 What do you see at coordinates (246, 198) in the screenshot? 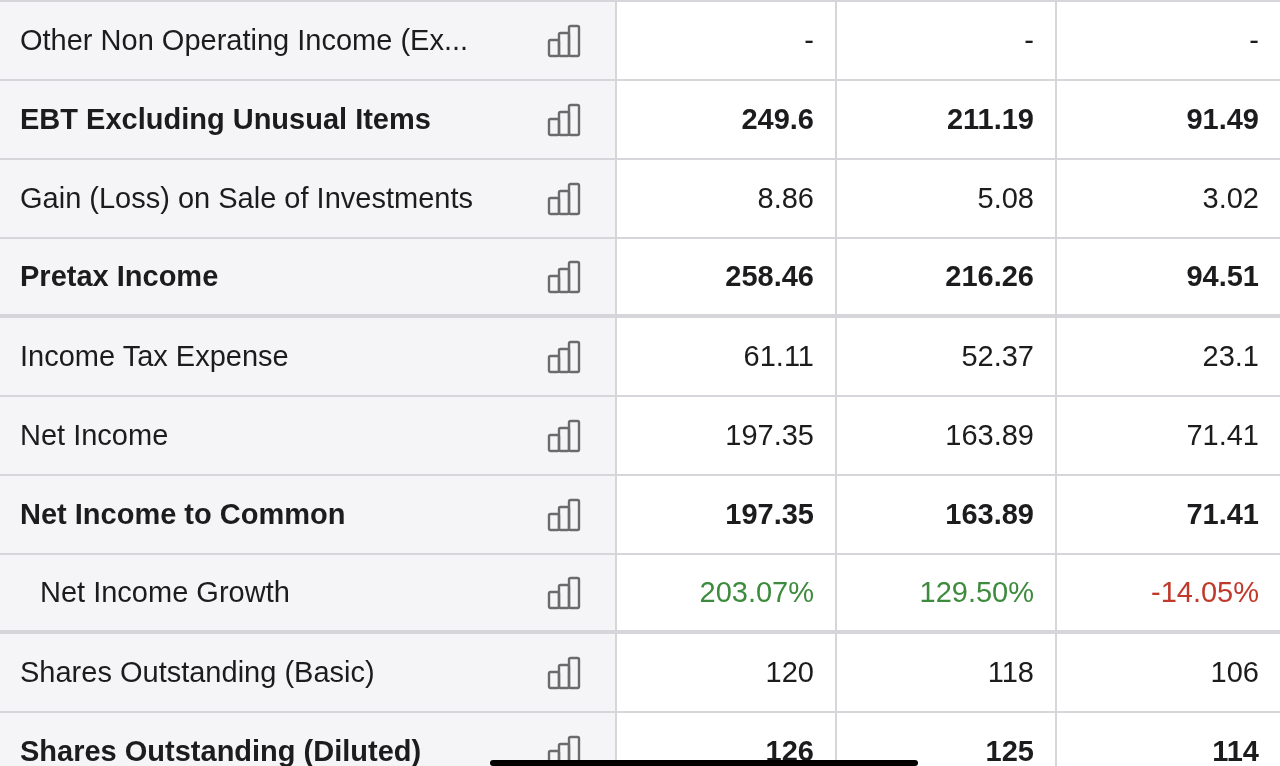
I see `row-label: Gain (Loss) on Sale of Investments` at bounding box center [246, 198].